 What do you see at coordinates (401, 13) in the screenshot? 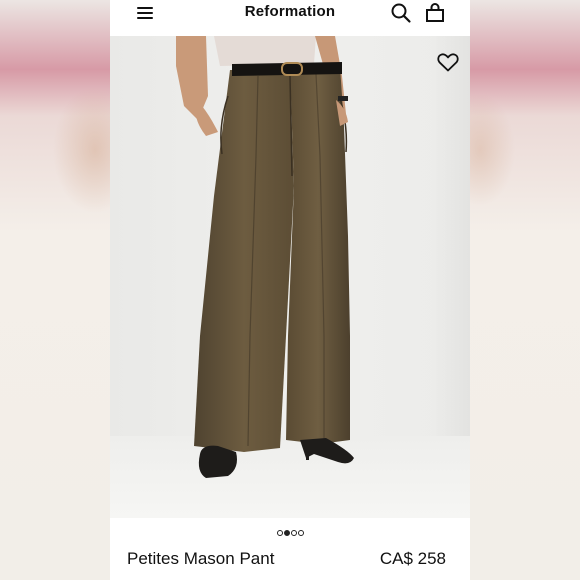
I see `search-icon` at bounding box center [401, 13].